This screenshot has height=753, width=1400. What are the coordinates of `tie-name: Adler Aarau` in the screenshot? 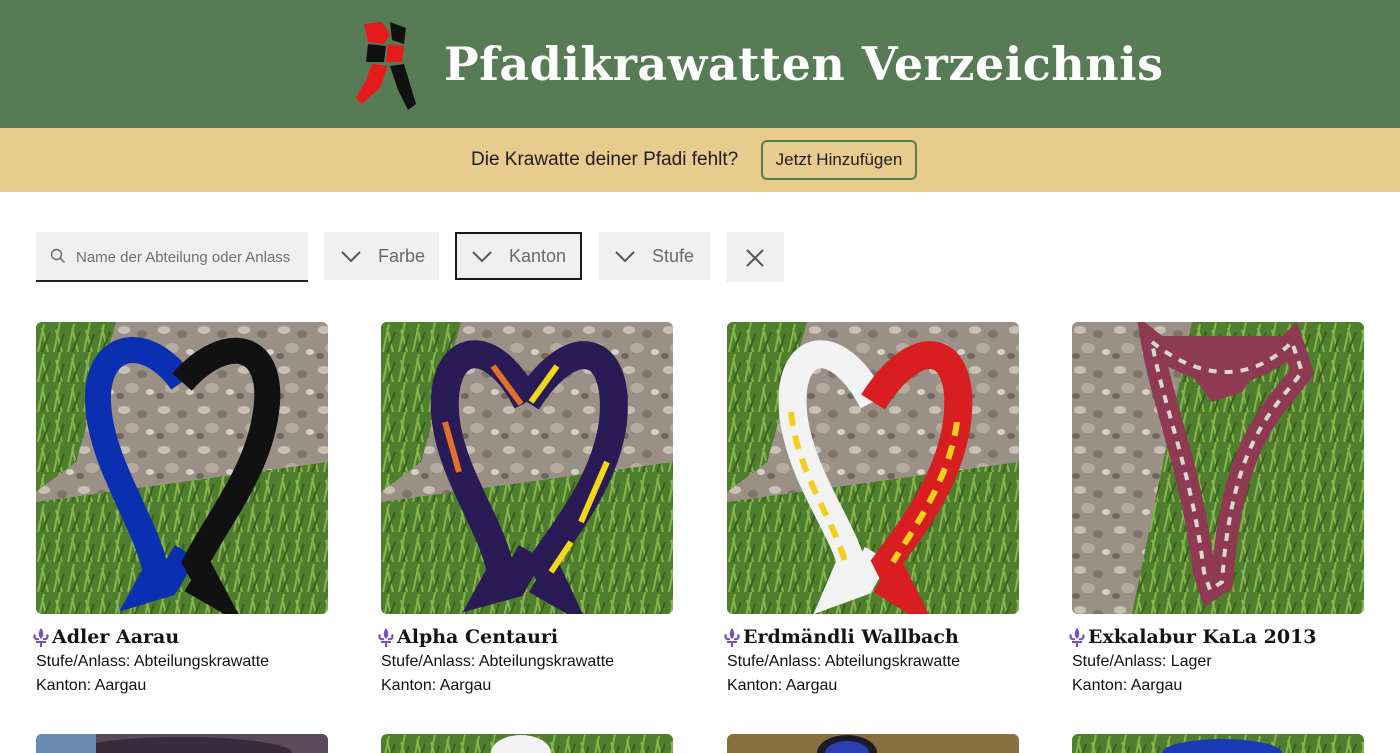 It's located at (115, 637).